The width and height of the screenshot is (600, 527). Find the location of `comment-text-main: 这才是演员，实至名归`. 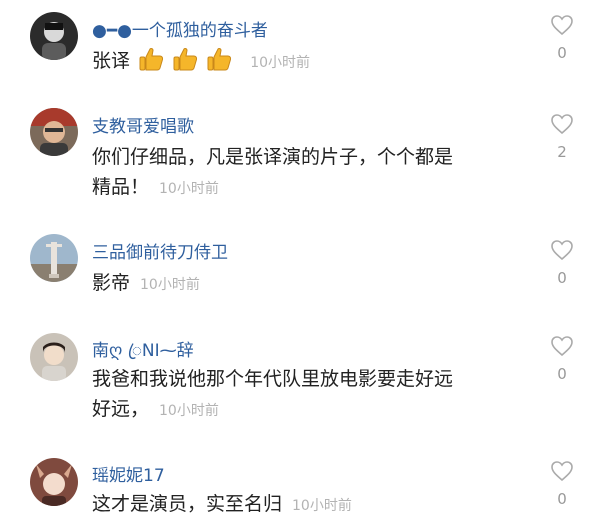

comment-text-main: 这才是演员，实至名归 is located at coordinates (187, 504).